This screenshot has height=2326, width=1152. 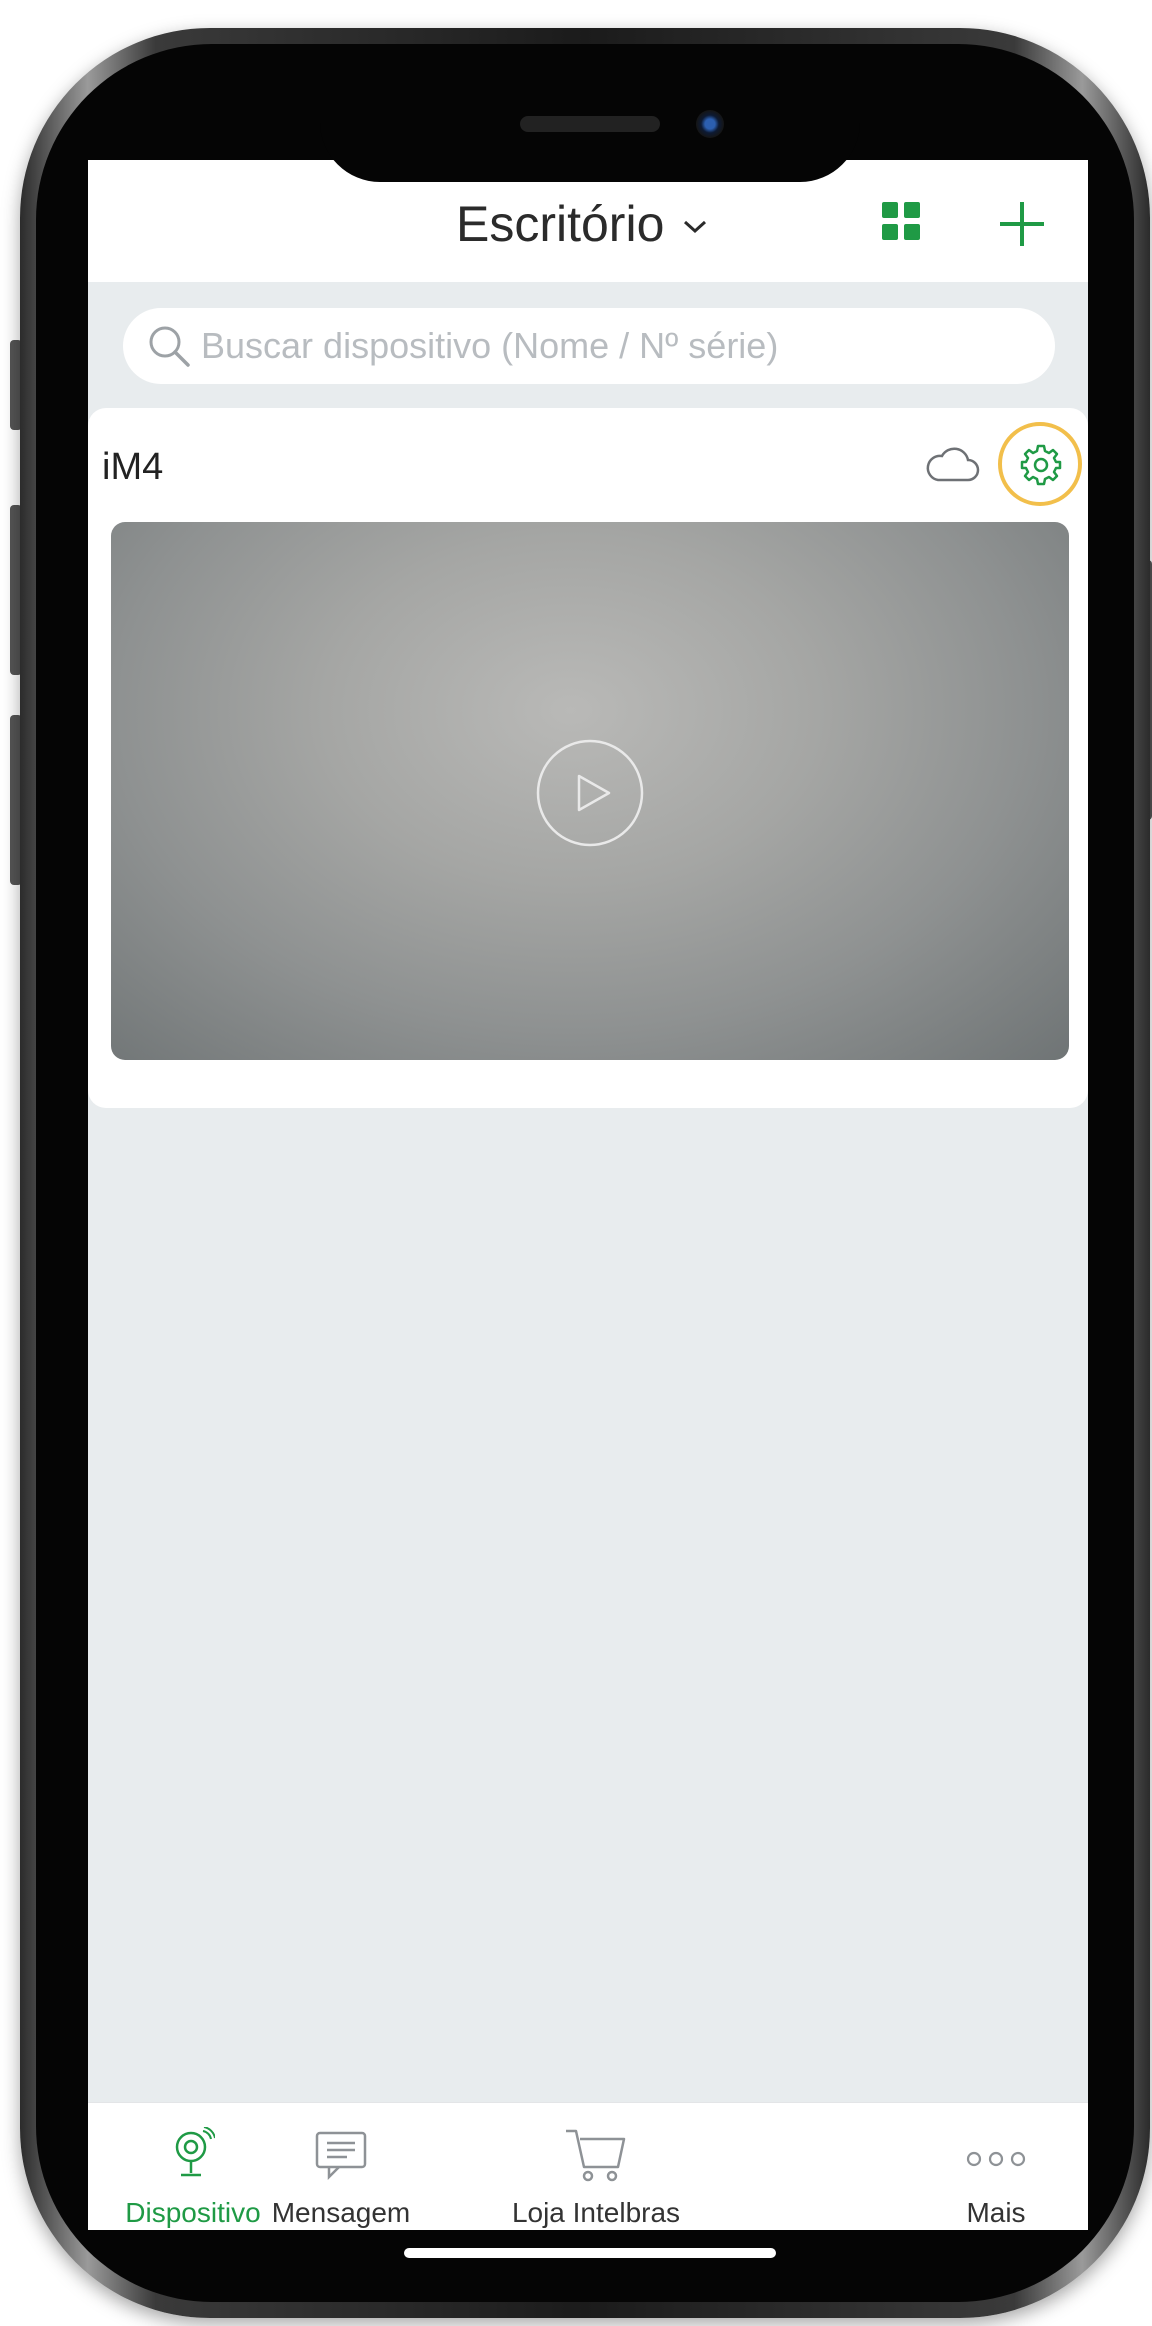 I want to click on tab-label: Loja Intelbras, so click(x=596, y=2212).